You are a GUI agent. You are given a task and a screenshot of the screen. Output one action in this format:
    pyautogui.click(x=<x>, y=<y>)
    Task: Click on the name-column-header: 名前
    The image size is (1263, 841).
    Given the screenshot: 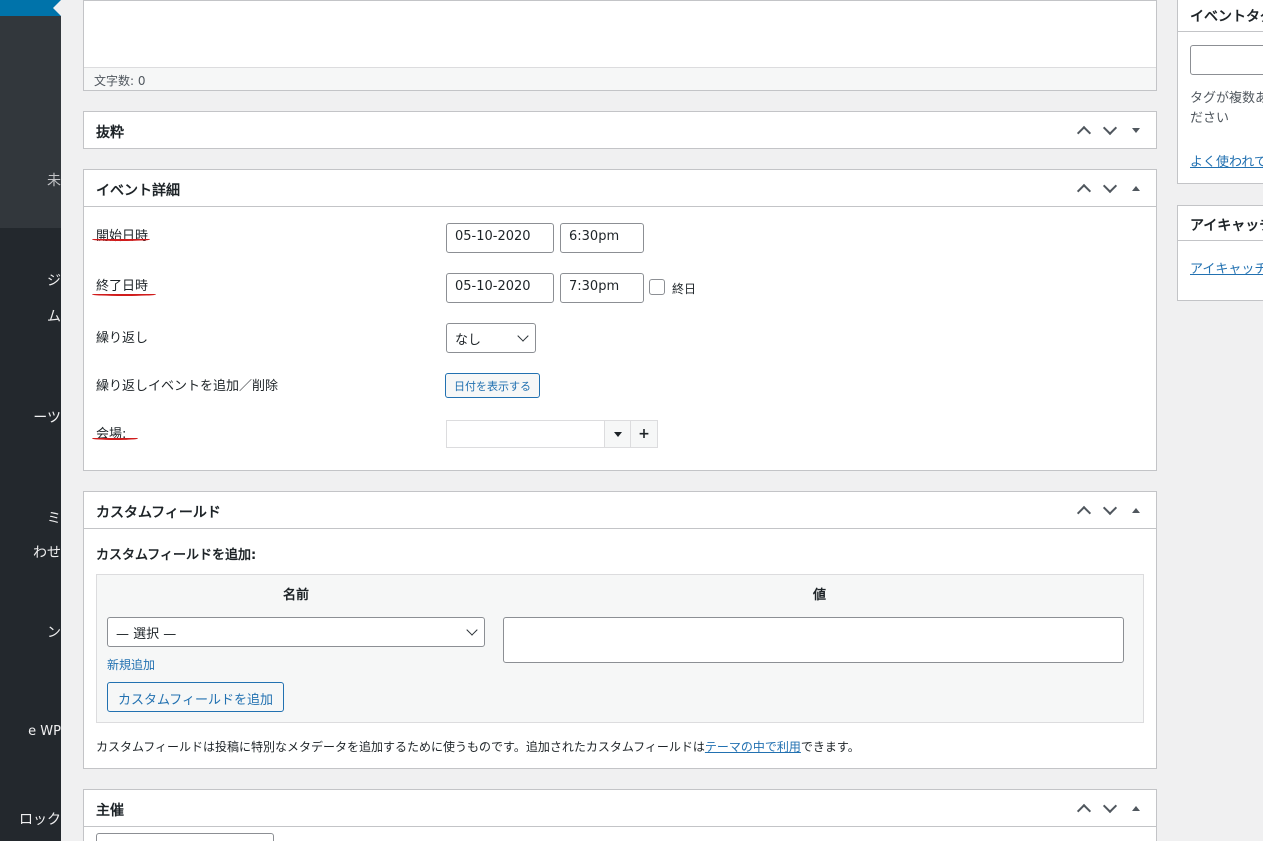 What is the action you would take?
    pyautogui.click(x=296, y=595)
    